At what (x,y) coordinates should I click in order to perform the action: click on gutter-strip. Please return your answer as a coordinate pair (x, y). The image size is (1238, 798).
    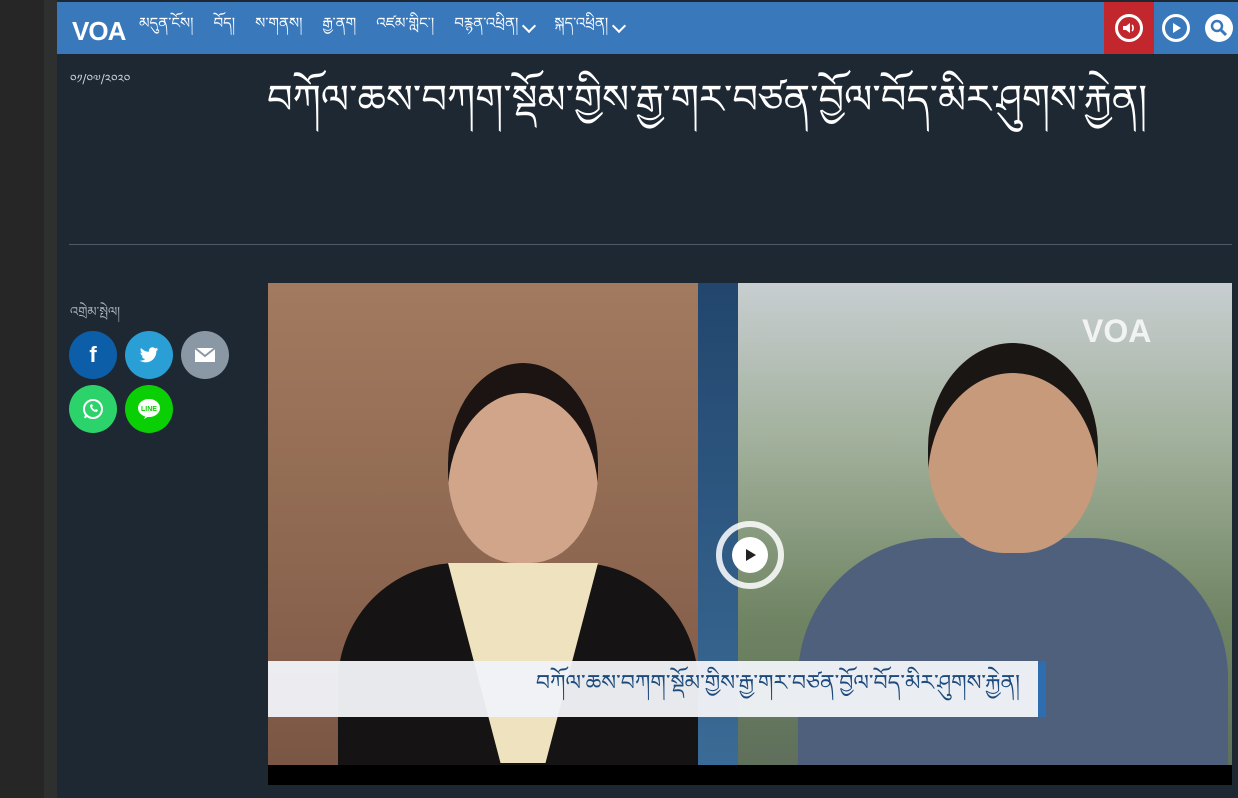
    Looking at the image, I should click on (50, 399).